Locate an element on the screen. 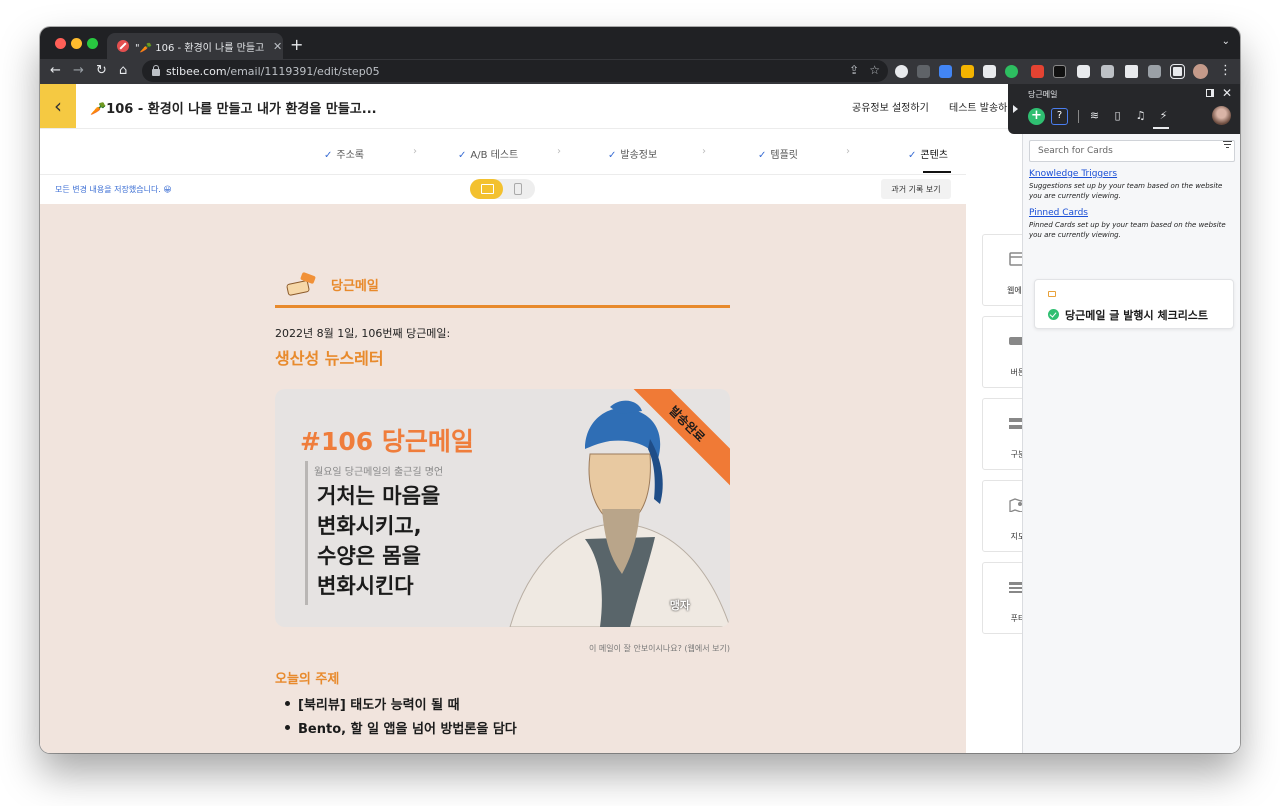 This screenshot has width=1280, height=806. lightning-icon: ⚡ is located at coordinates (1163, 115).